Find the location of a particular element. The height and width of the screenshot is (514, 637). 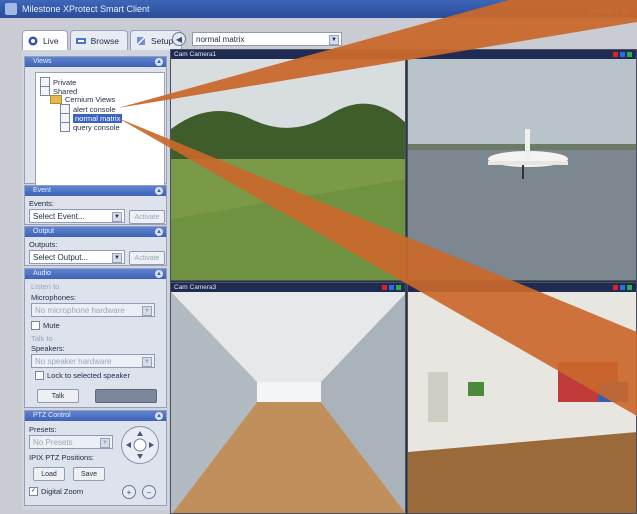

back-icon: ◀ is located at coordinates (179, 39).